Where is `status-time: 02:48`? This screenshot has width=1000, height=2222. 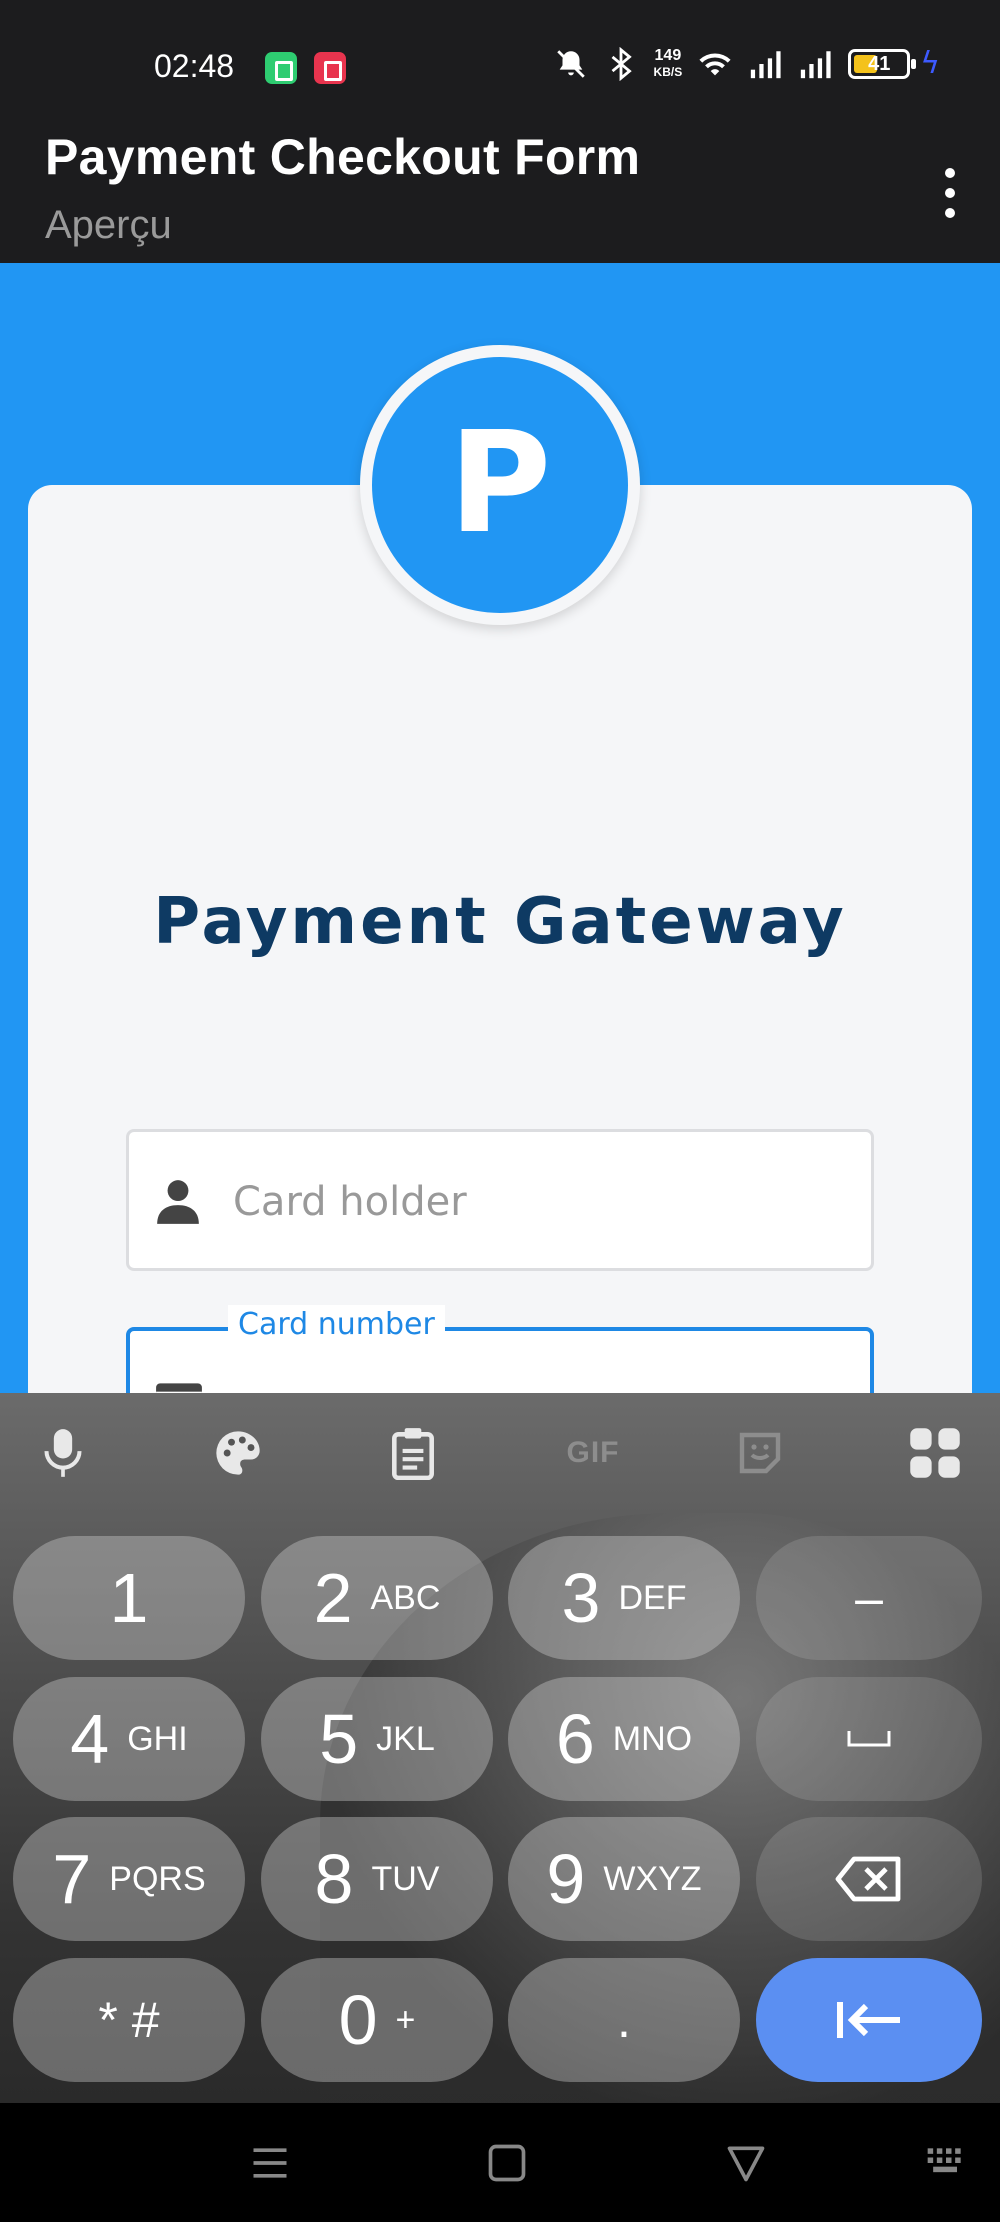
status-time: 02:48 is located at coordinates (194, 66).